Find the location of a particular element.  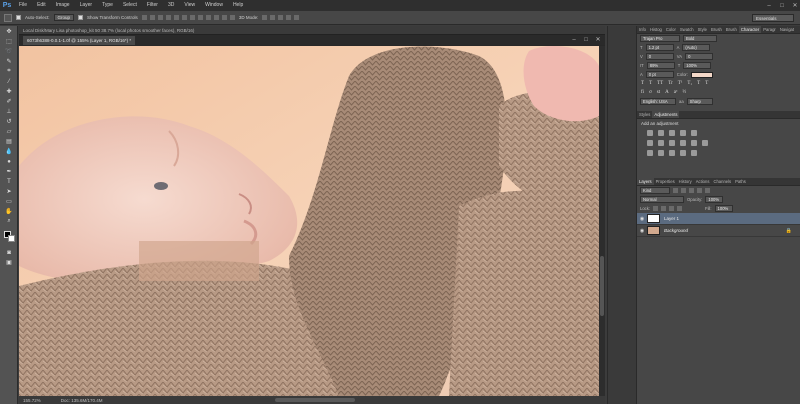

selective-color-icon is located at coordinates (694, 153).